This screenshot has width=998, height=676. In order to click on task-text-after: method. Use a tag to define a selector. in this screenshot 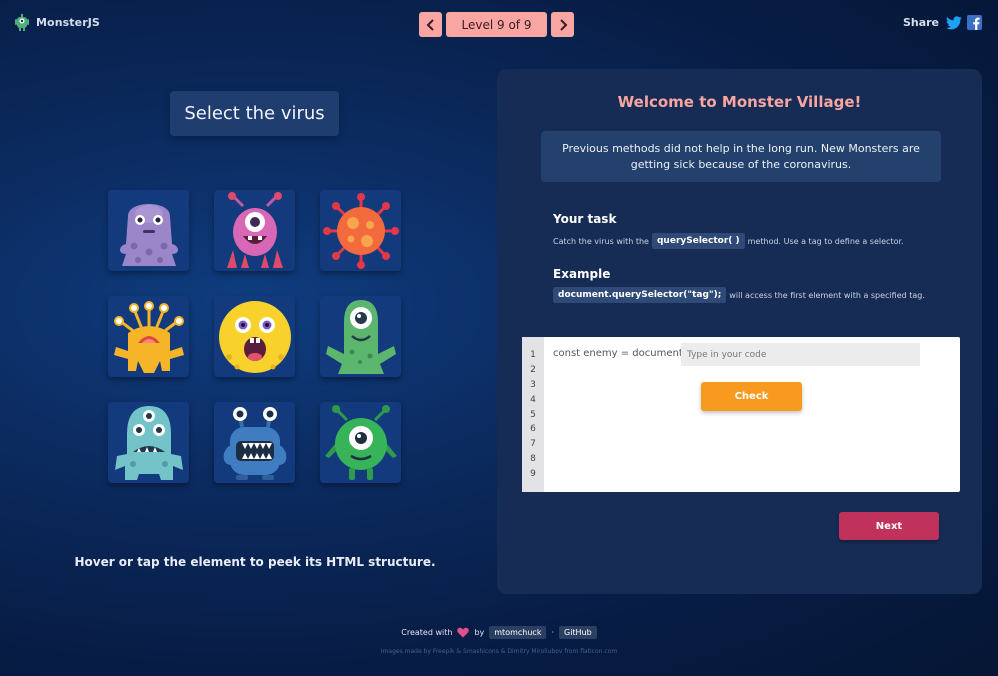, I will do `click(825, 241)`.